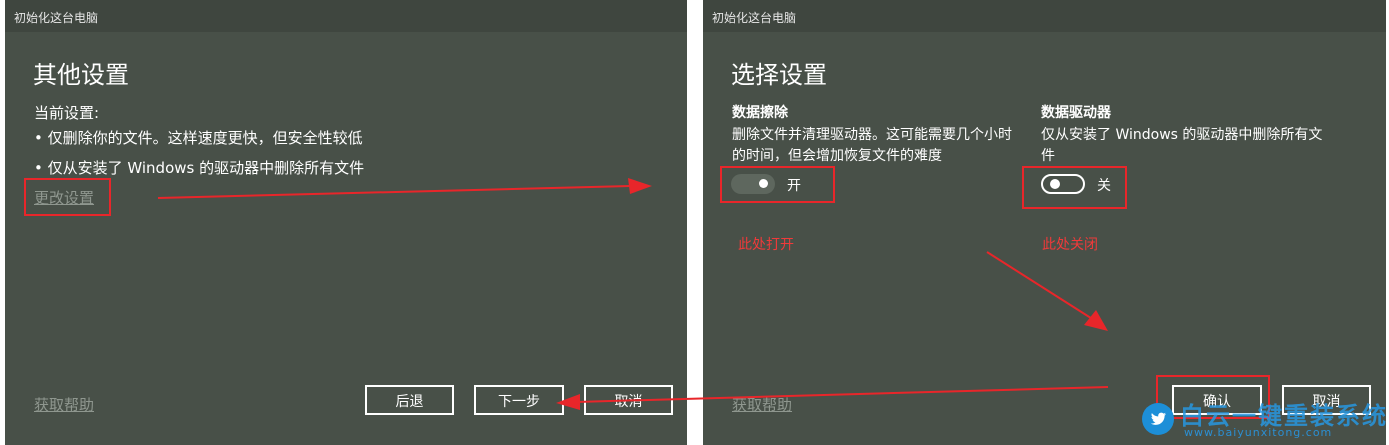 Image resolution: width=1389 pixels, height=445 pixels. What do you see at coordinates (1262, 420) in the screenshot?
I see `watermark: 白云一键重装系统 www.baiyunxitong.com` at bounding box center [1262, 420].